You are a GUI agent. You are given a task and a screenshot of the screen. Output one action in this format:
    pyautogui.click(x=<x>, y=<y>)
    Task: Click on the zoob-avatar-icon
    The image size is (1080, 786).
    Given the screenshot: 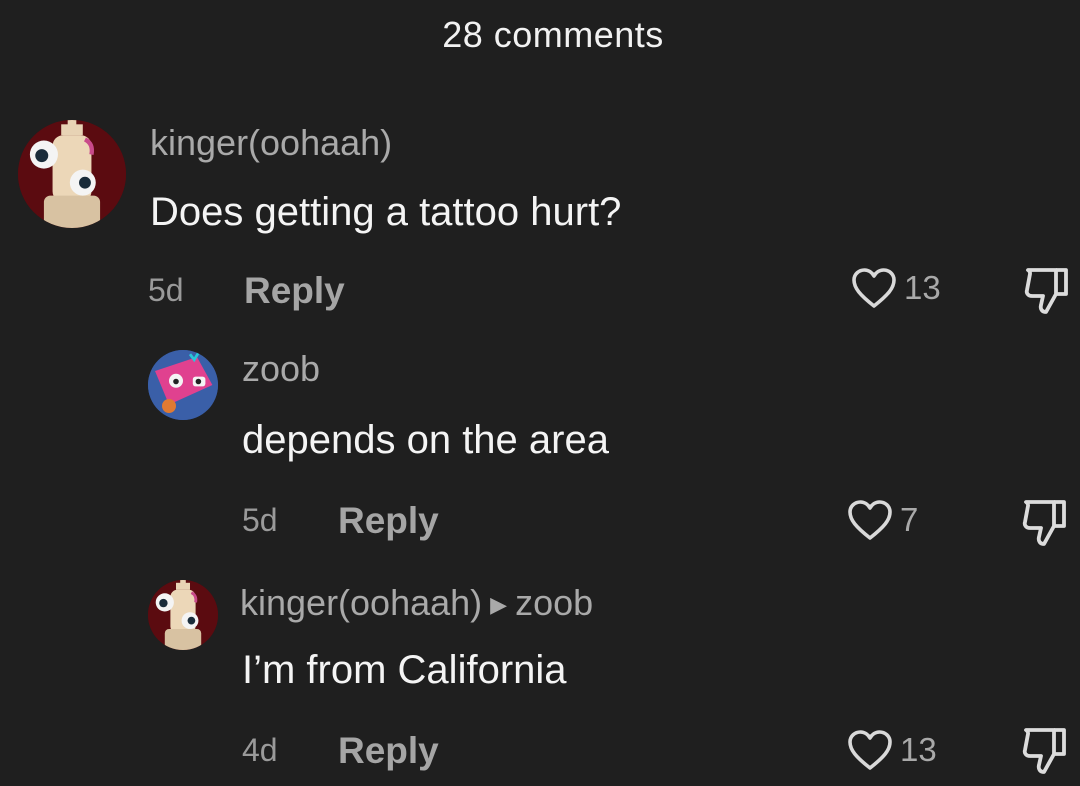 What is the action you would take?
    pyautogui.click(x=183, y=385)
    